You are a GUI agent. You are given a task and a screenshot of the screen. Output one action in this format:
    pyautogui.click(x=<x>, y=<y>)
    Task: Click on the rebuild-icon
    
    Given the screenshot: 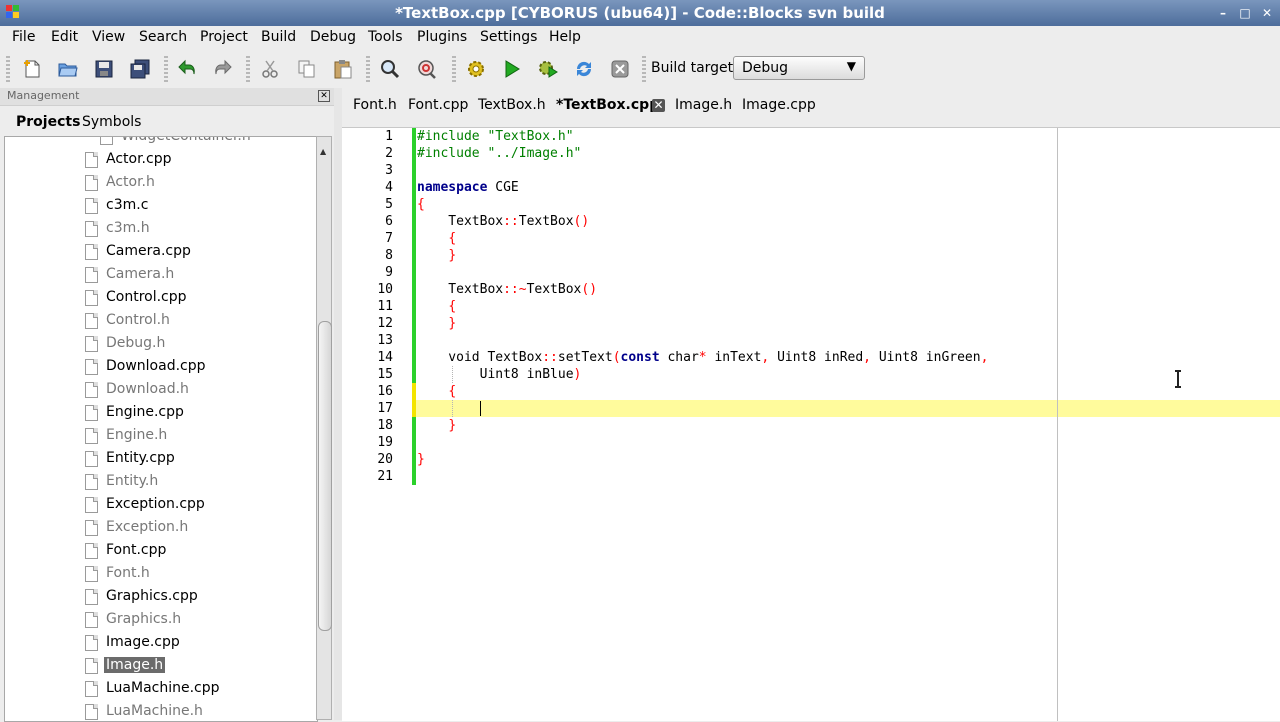 What is the action you would take?
    pyautogui.click(x=584, y=69)
    